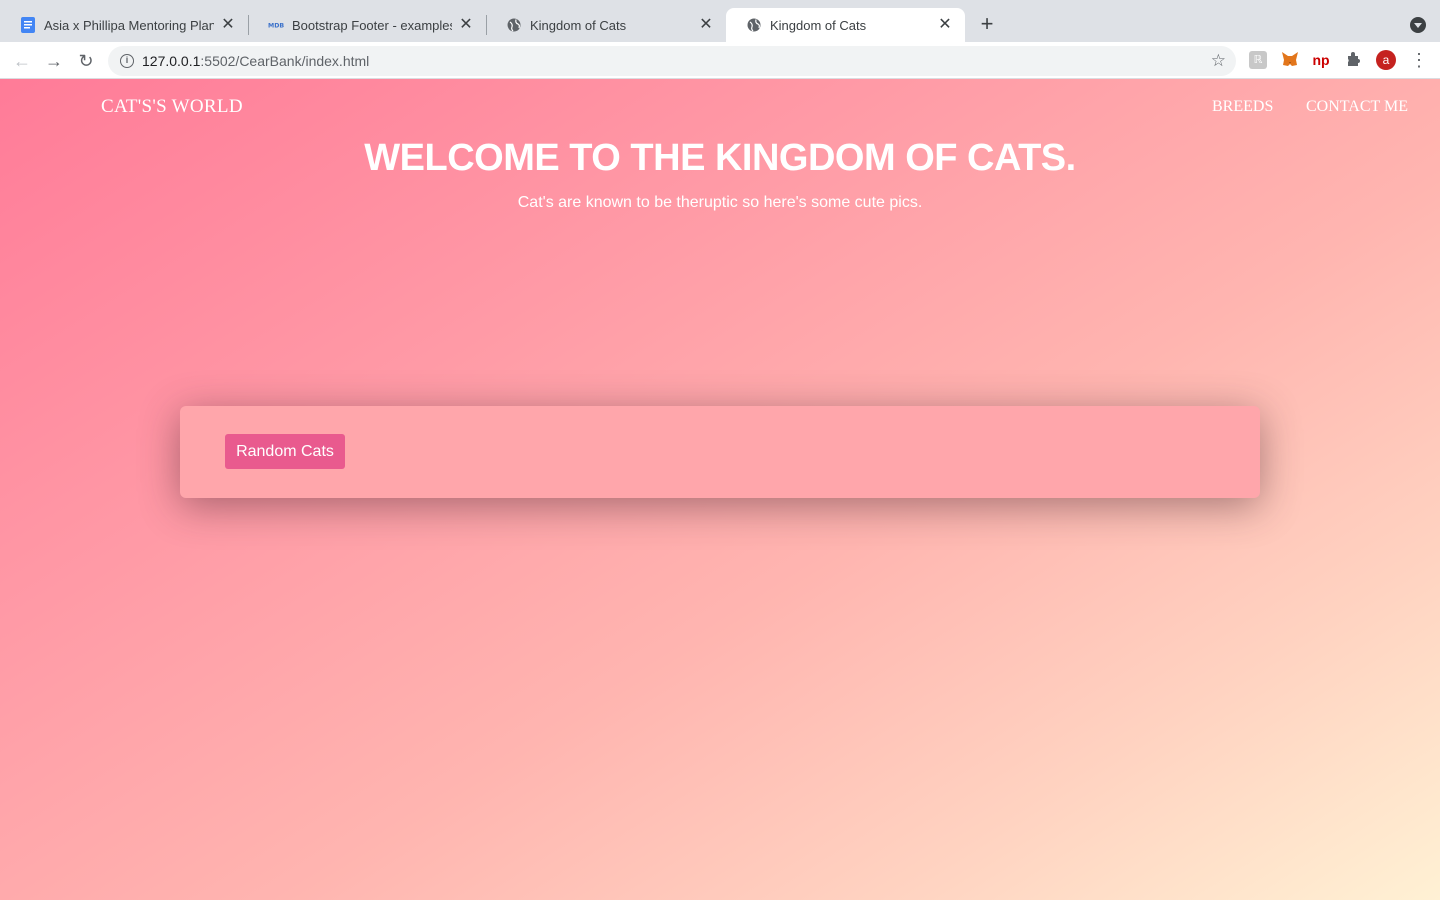 This screenshot has height=900, width=1440. Describe the element at coordinates (22, 61) in the screenshot. I see `back-arrow-icon: ←` at that location.